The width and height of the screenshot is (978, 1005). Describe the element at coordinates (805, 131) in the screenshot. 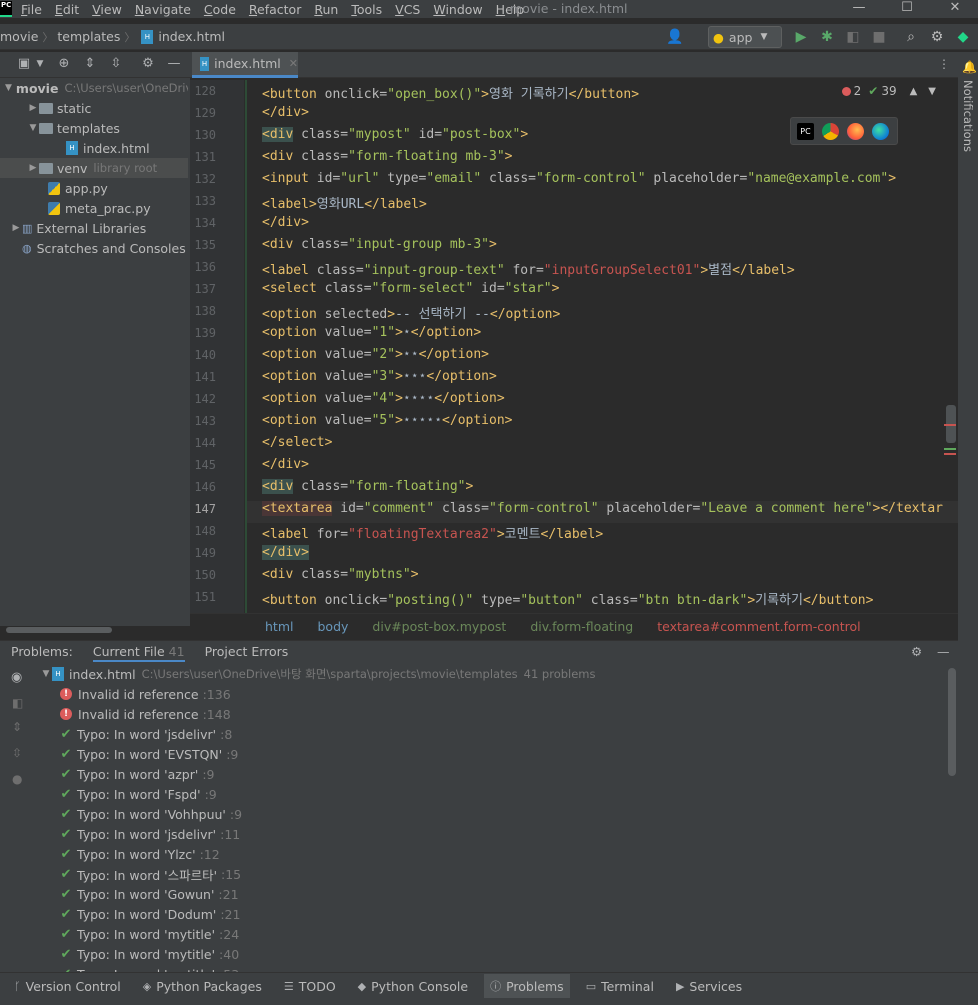

I see `pycharm-browser-icon: PC` at that location.